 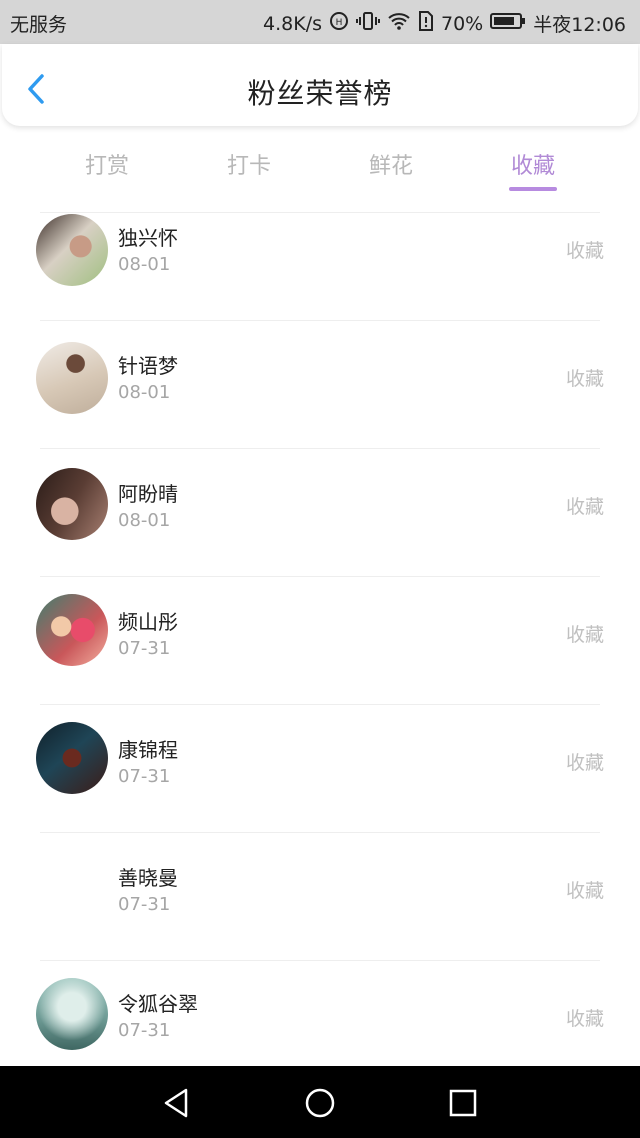 I want to click on tab-flowers: 鲜花, so click(x=391, y=164).